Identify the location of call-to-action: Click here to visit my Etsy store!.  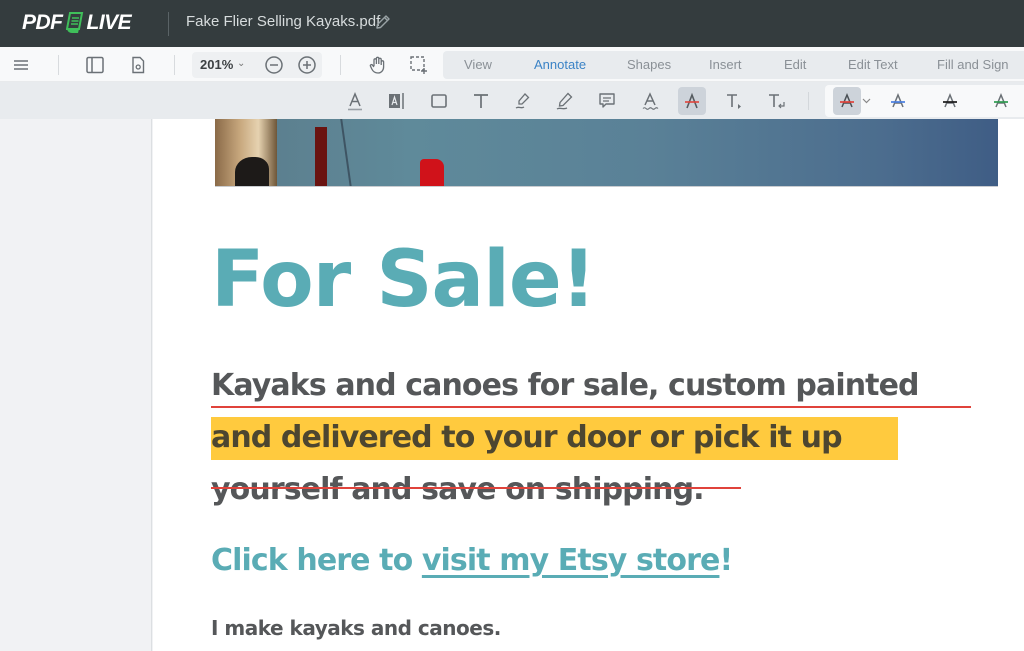
(472, 560).